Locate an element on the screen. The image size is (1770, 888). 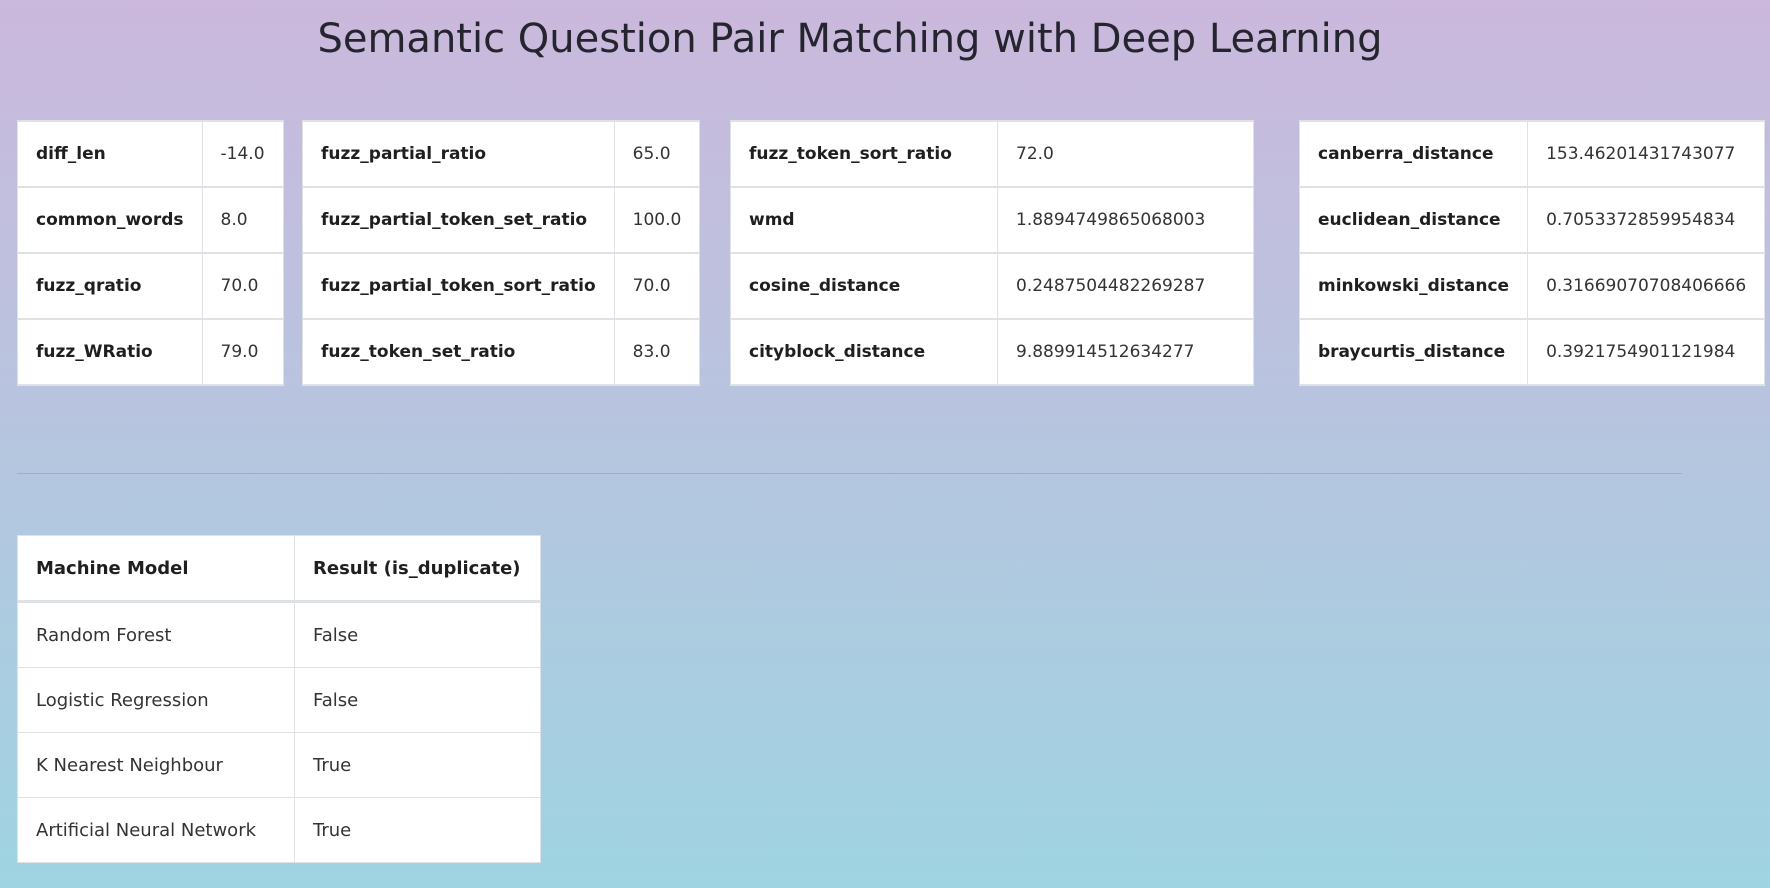
feature-name: fuzz_token_sort_ratio is located at coordinates (864, 154).